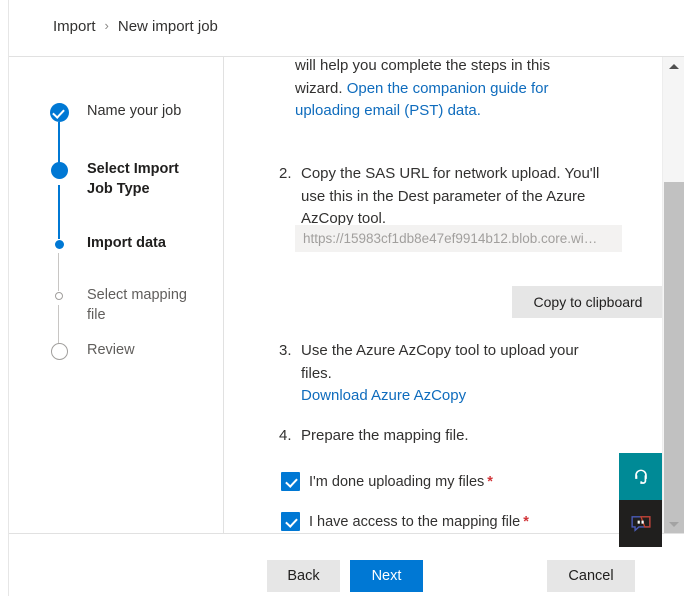 The image size is (684, 596). I want to click on sidebar-step-select-mapping-file: Select mapping file, so click(98, 305).